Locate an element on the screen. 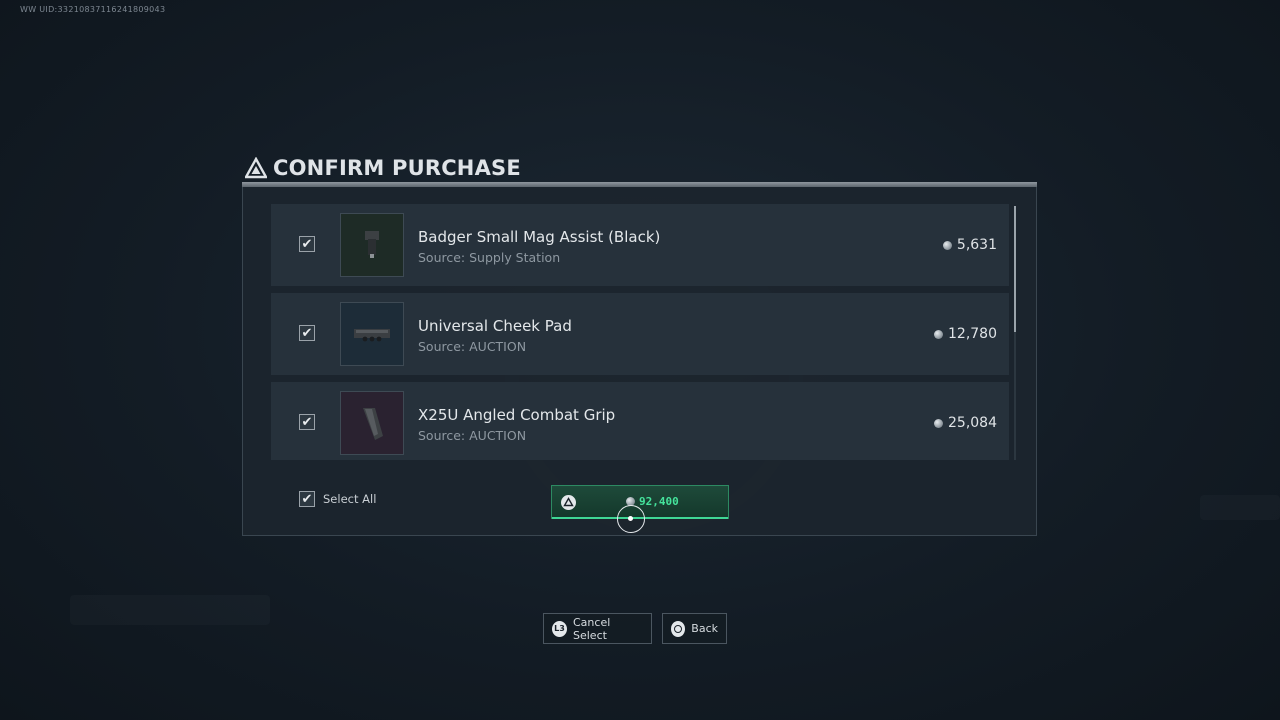  item-price: 12,780 is located at coordinates (965, 334).